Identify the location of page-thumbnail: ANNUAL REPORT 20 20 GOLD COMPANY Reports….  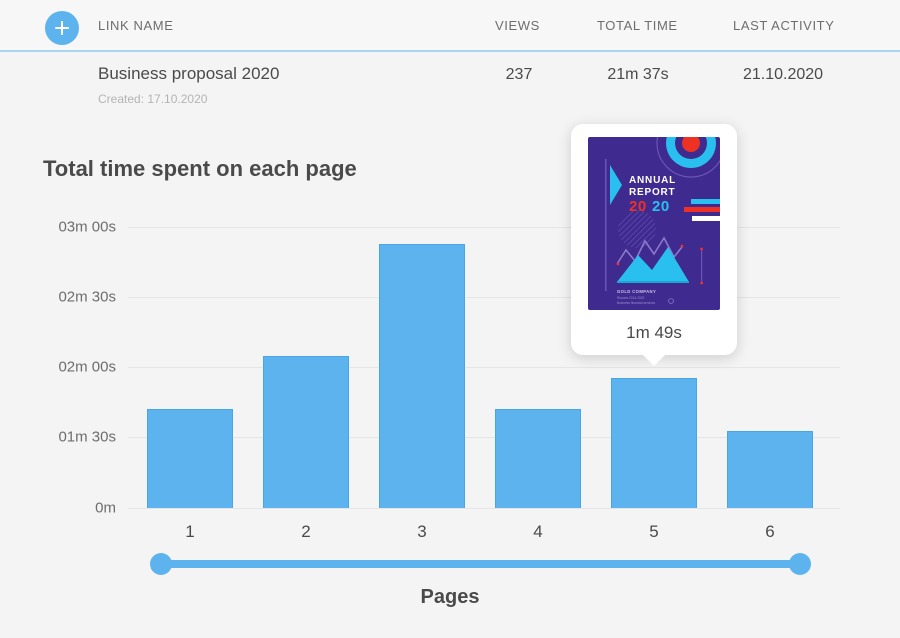
(654, 223).